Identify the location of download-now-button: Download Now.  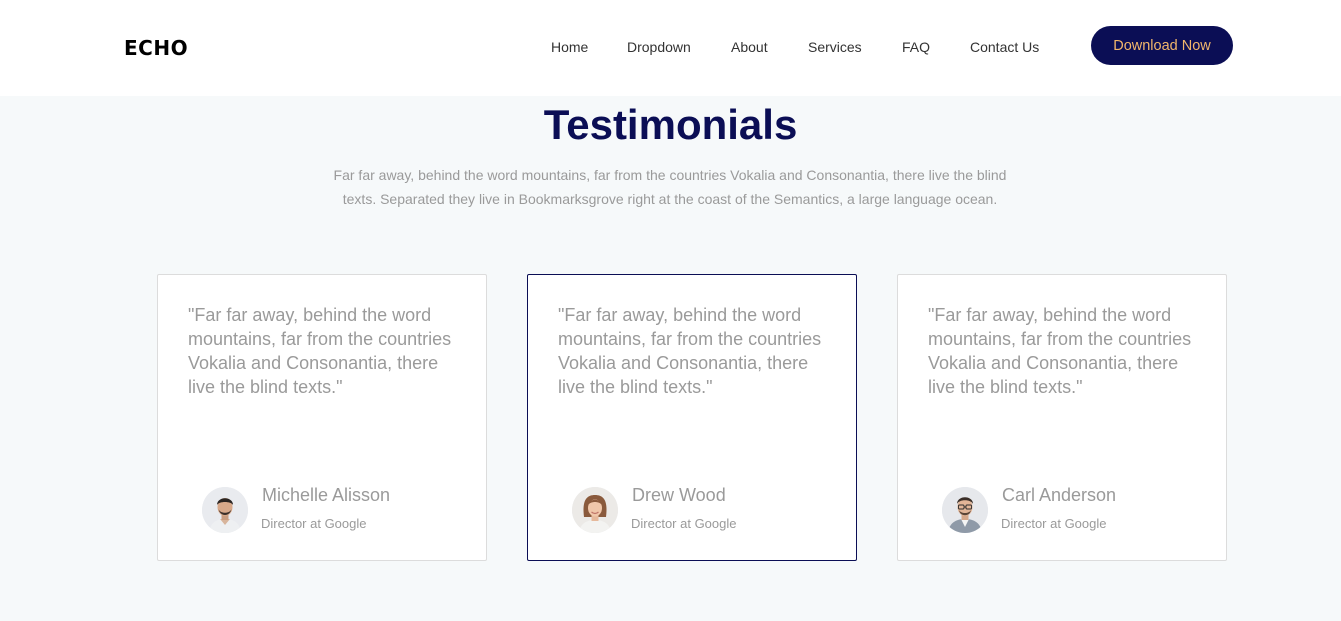
(1162, 45).